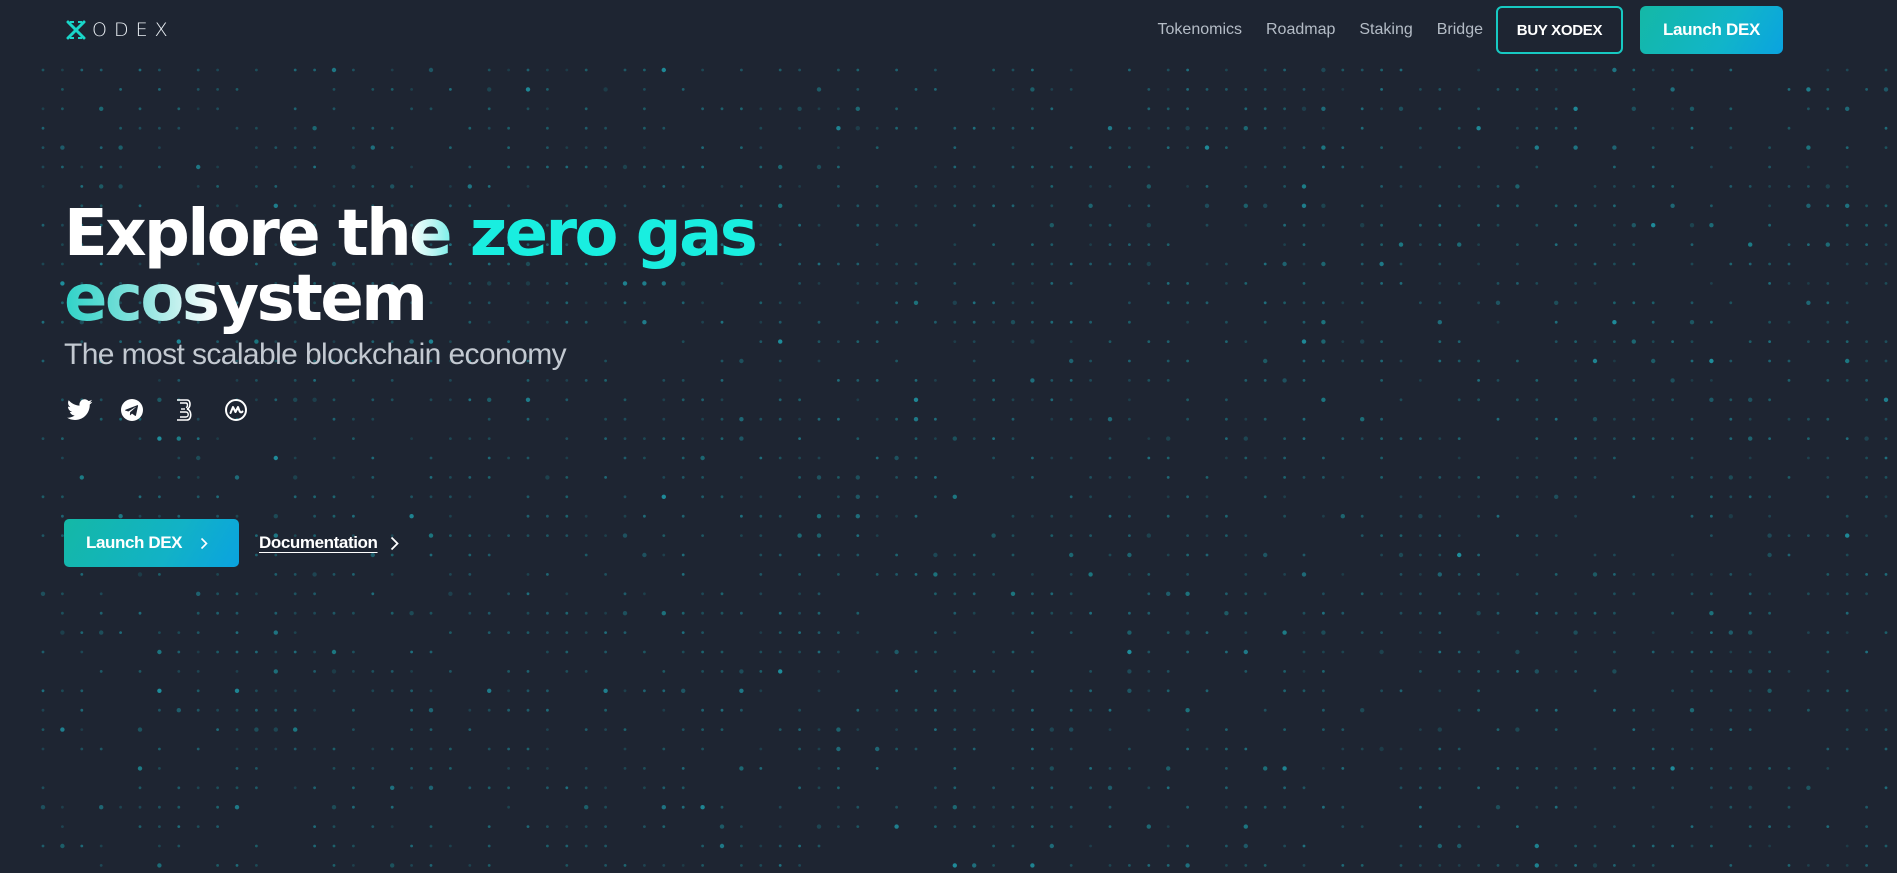 The height and width of the screenshot is (873, 1897). Describe the element at coordinates (133, 30) in the screenshot. I see `logo-text: ODEX` at that location.